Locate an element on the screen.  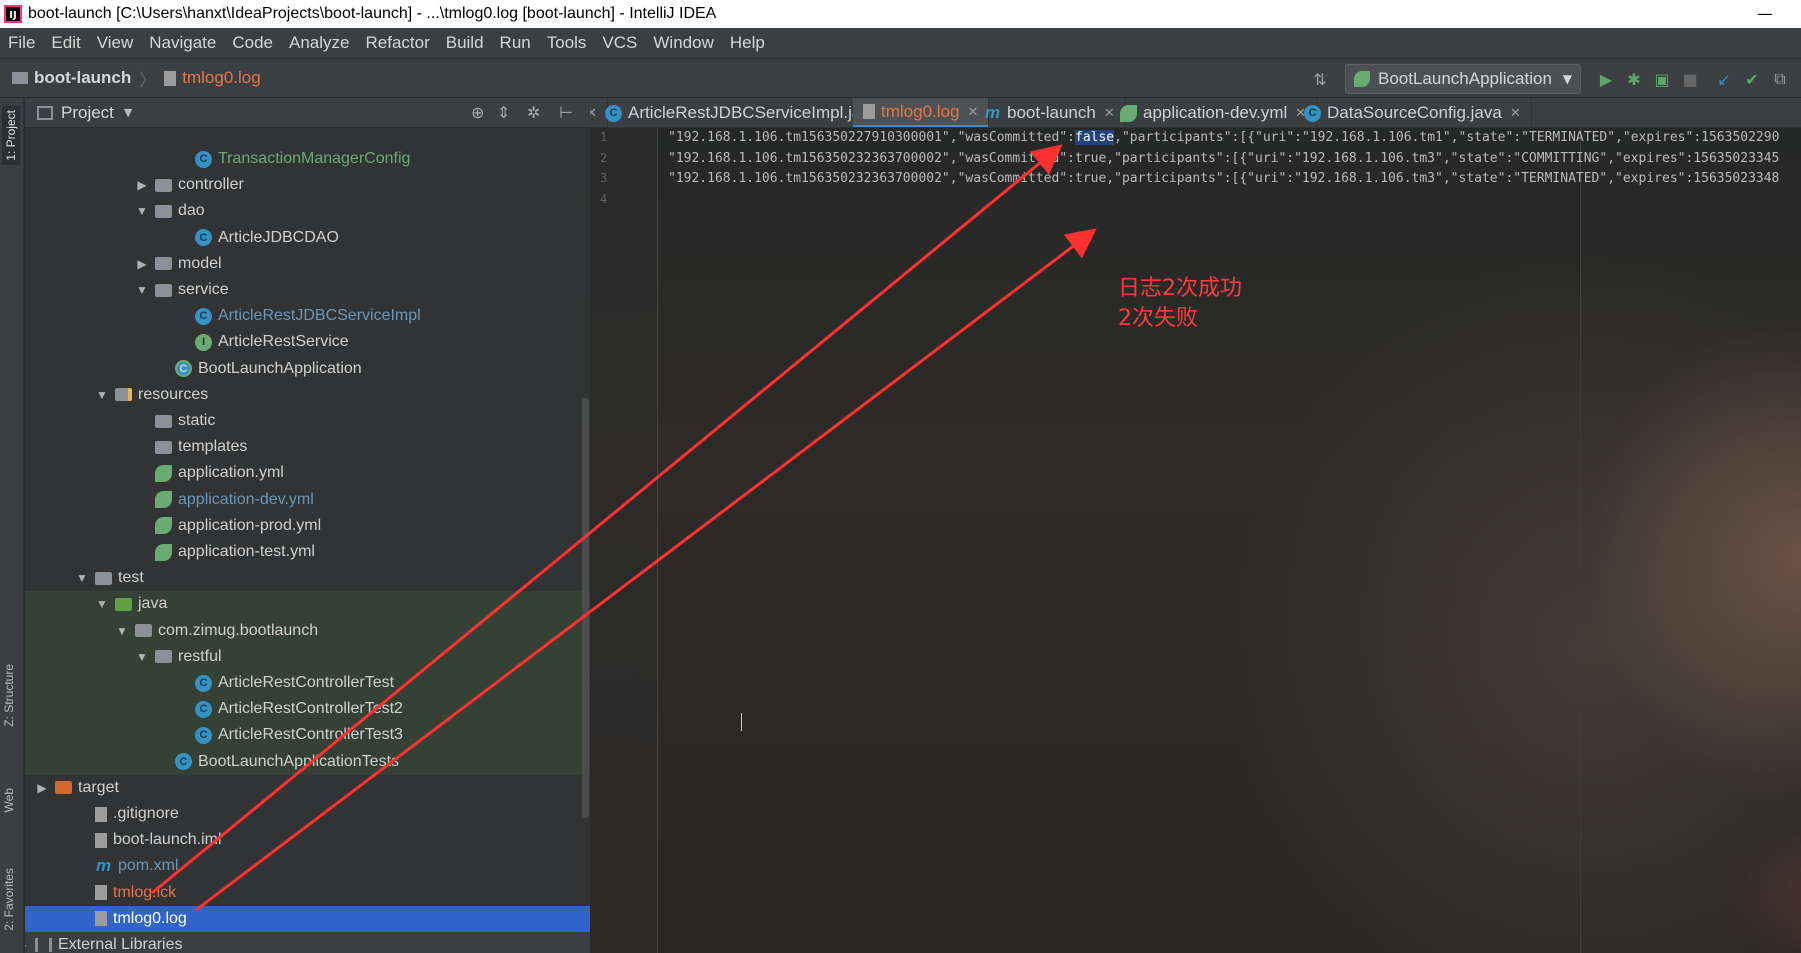
tree-item-label: TransactionManagerConfig is located at coordinates (314, 158).